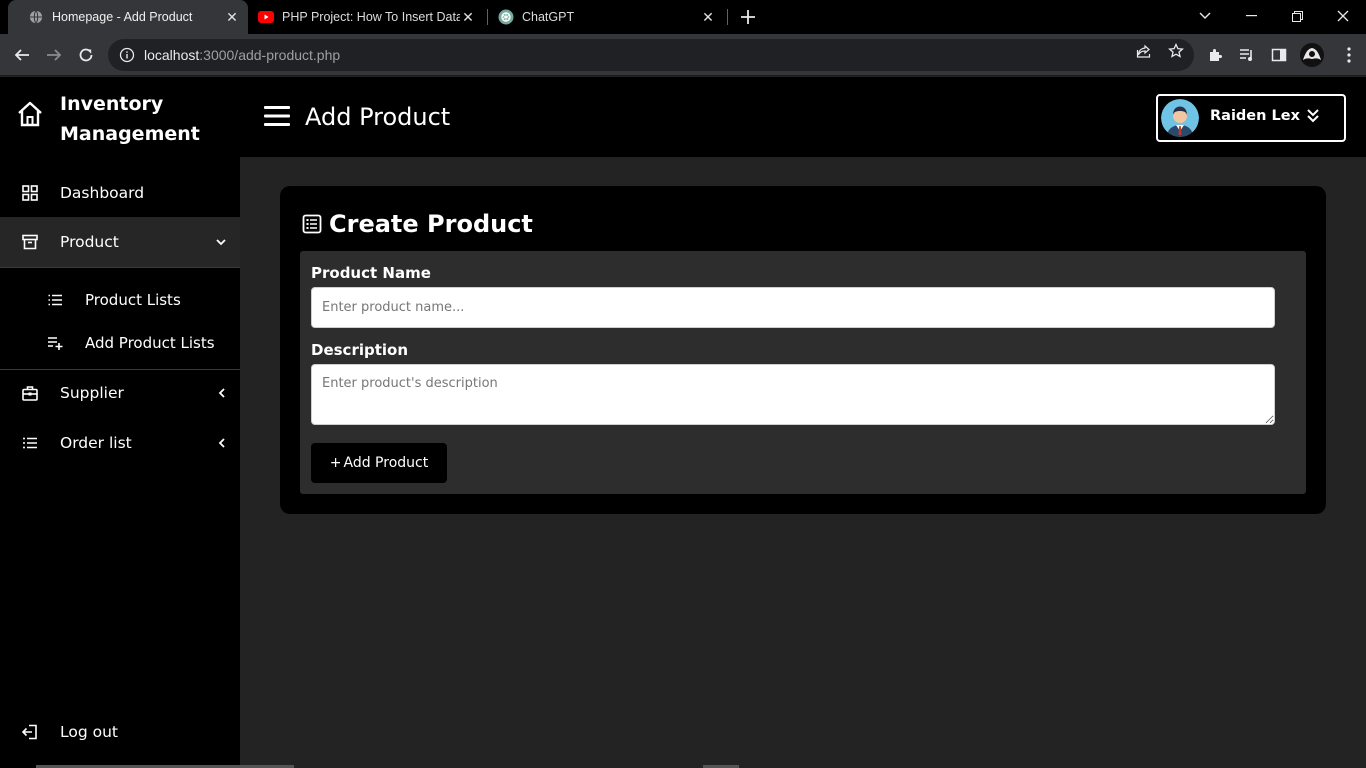 This screenshot has height=768, width=1366. I want to click on add-product-button-label: Add Product, so click(386, 463).